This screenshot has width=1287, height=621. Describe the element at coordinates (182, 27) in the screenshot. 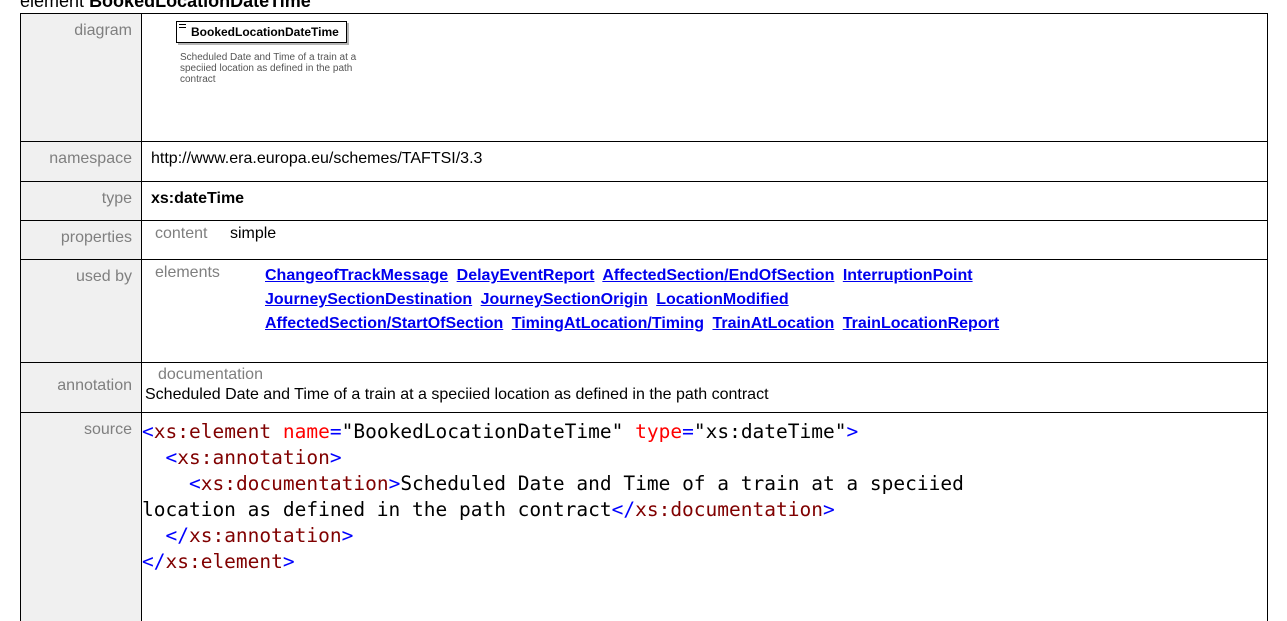

I see `element-lines-icon` at that location.